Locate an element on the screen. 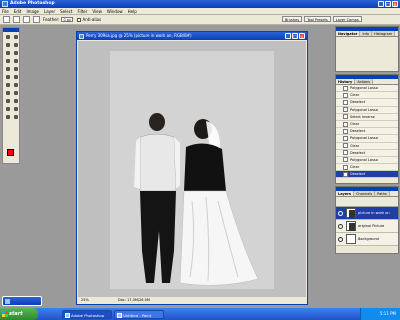  slice-tool-icon is located at coordinates (16, 52).